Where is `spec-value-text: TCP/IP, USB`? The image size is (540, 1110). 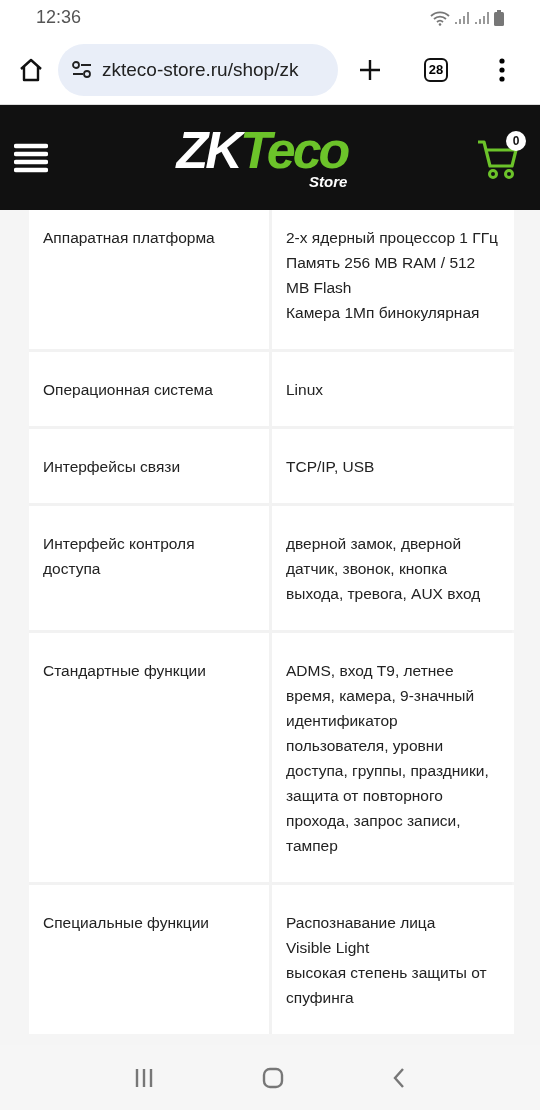 spec-value-text: TCP/IP, USB is located at coordinates (331, 467).